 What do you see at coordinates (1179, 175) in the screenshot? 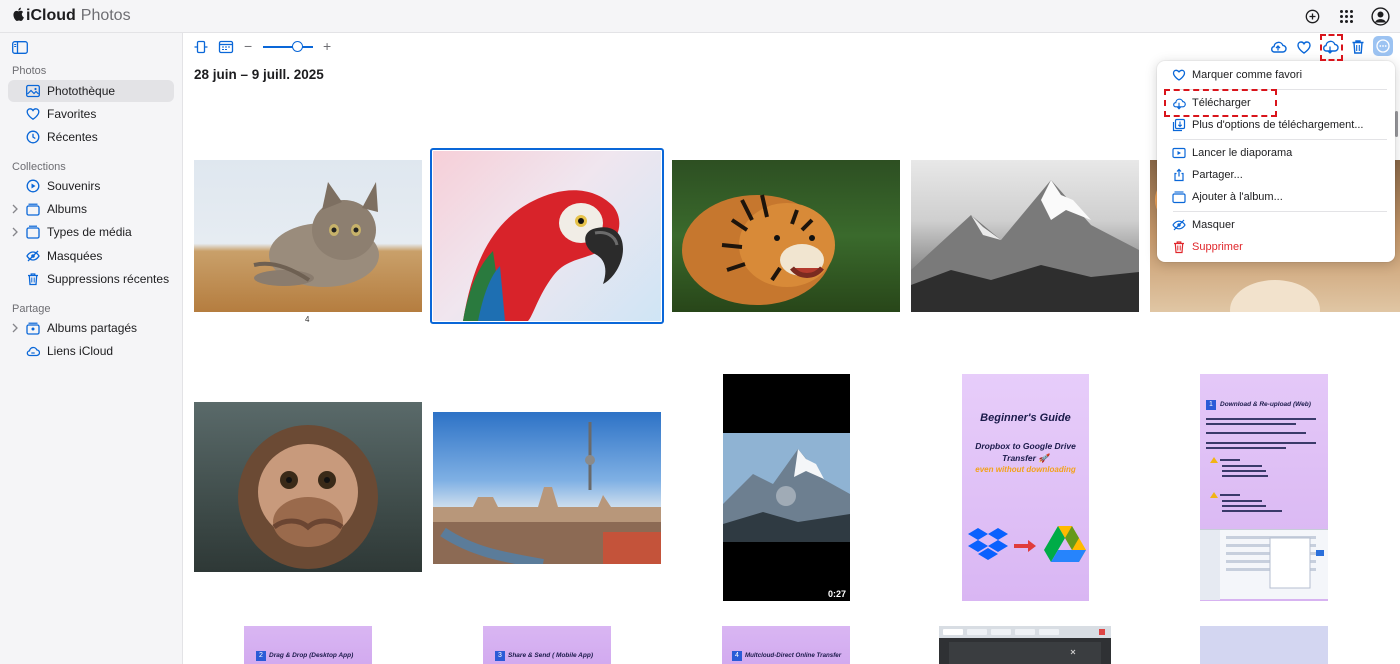
I see `share-icon` at bounding box center [1179, 175].